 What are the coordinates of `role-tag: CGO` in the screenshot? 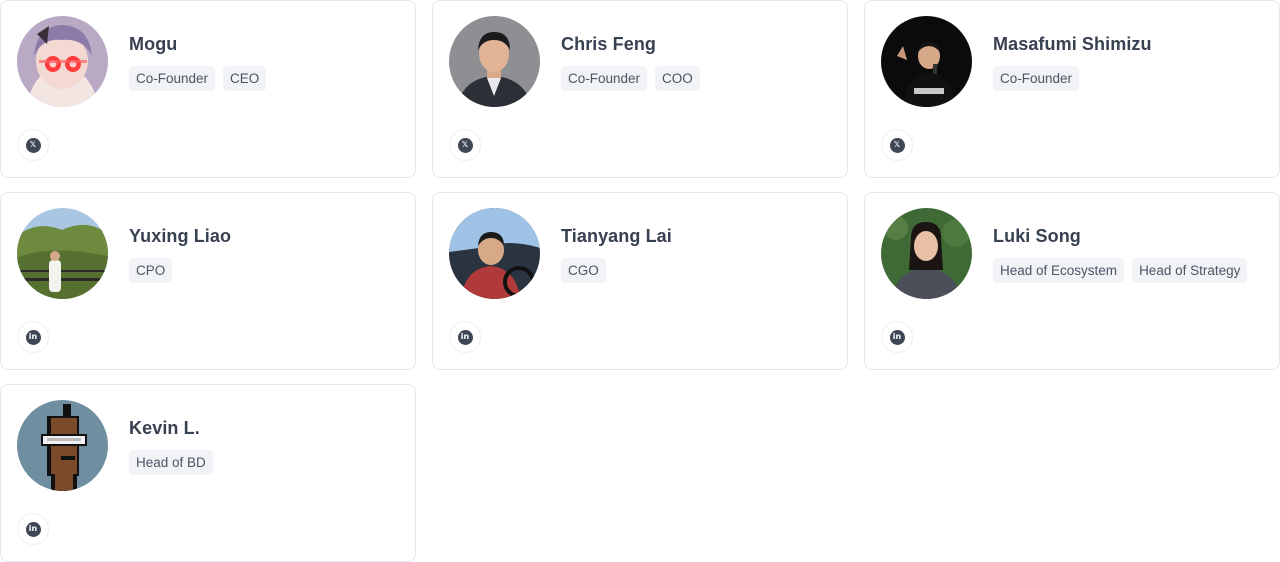 It's located at (583, 270).